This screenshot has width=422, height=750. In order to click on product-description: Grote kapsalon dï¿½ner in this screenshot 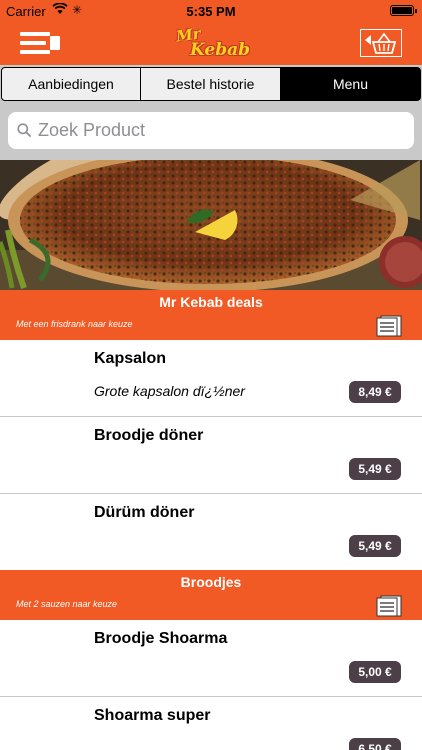, I will do `click(169, 391)`.